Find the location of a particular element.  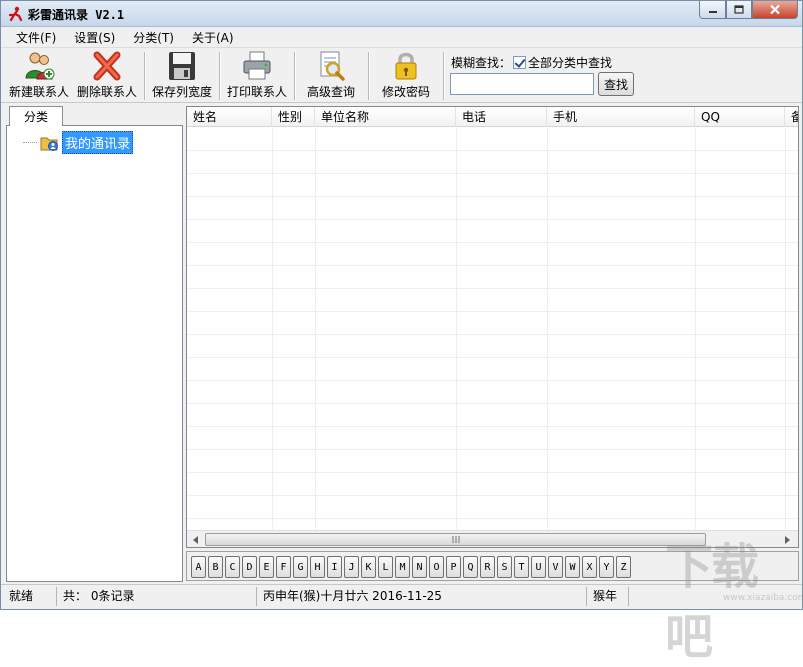

column-header-qq: QQ is located at coordinates (740, 117).